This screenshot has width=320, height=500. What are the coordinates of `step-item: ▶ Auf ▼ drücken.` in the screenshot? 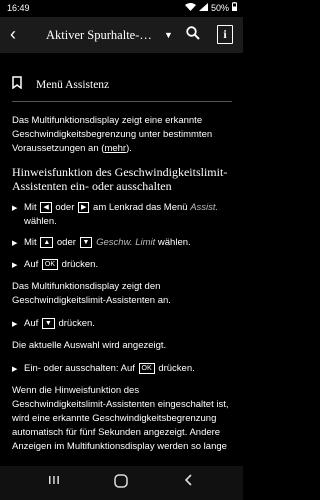 It's located at (122, 324).